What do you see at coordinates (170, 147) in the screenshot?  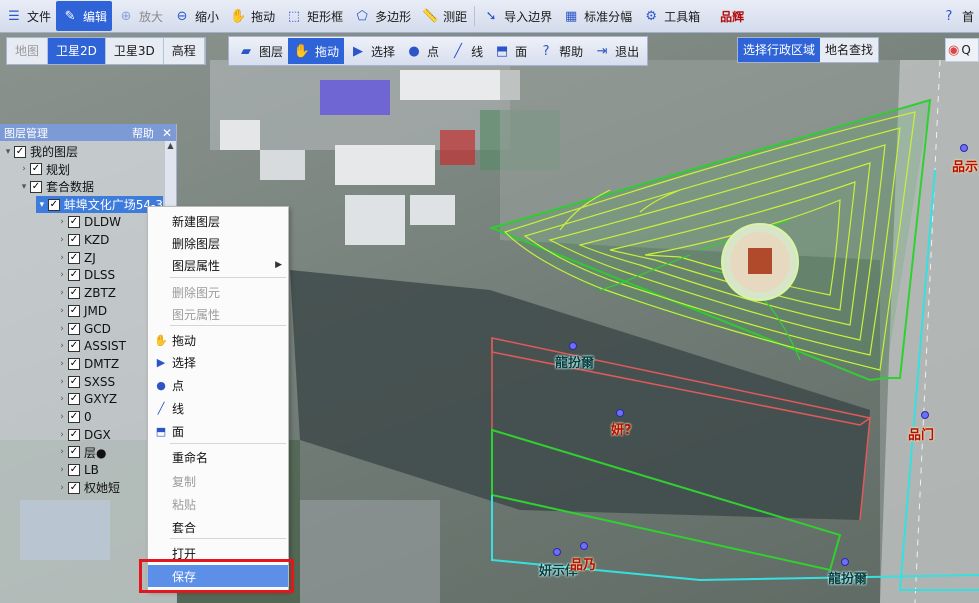 I see `scroll-up-icon: ▲` at bounding box center [170, 147].